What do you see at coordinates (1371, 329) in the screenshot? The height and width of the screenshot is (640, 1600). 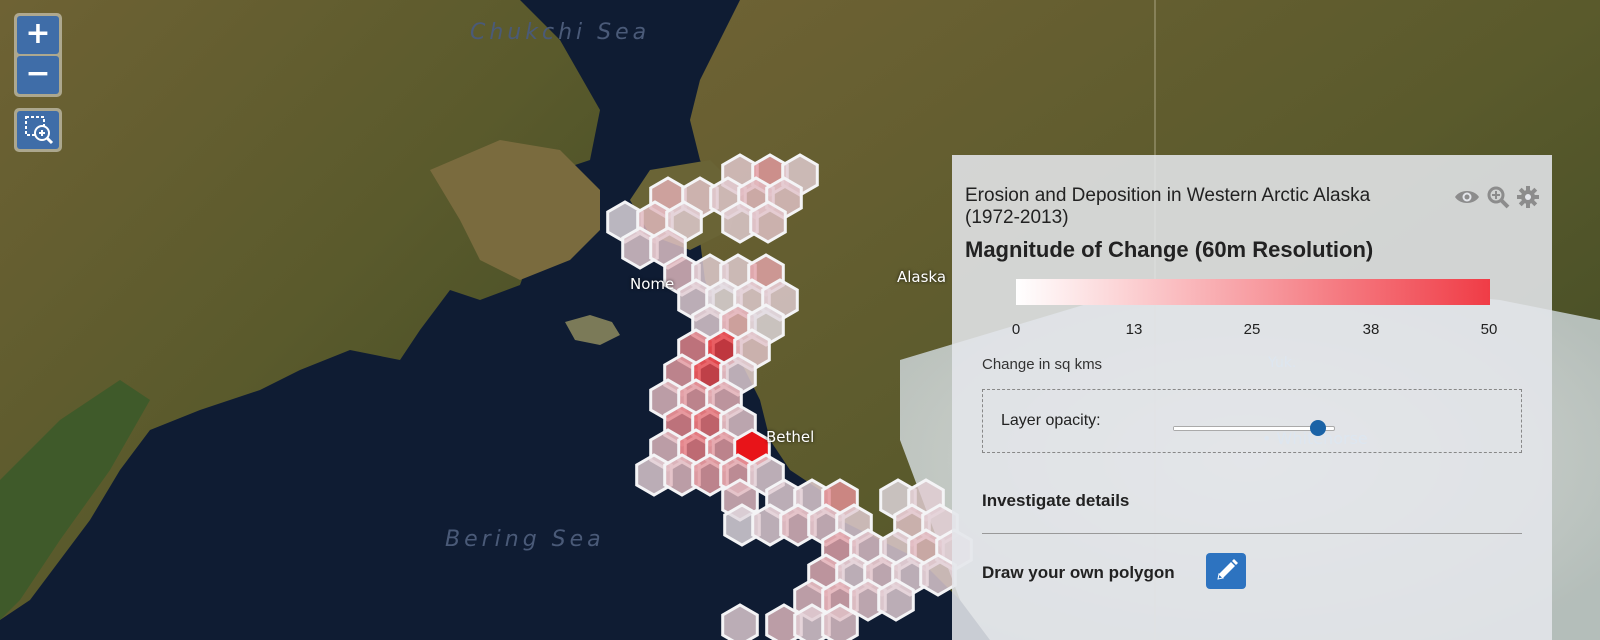 I see `legend-tick: 38` at bounding box center [1371, 329].